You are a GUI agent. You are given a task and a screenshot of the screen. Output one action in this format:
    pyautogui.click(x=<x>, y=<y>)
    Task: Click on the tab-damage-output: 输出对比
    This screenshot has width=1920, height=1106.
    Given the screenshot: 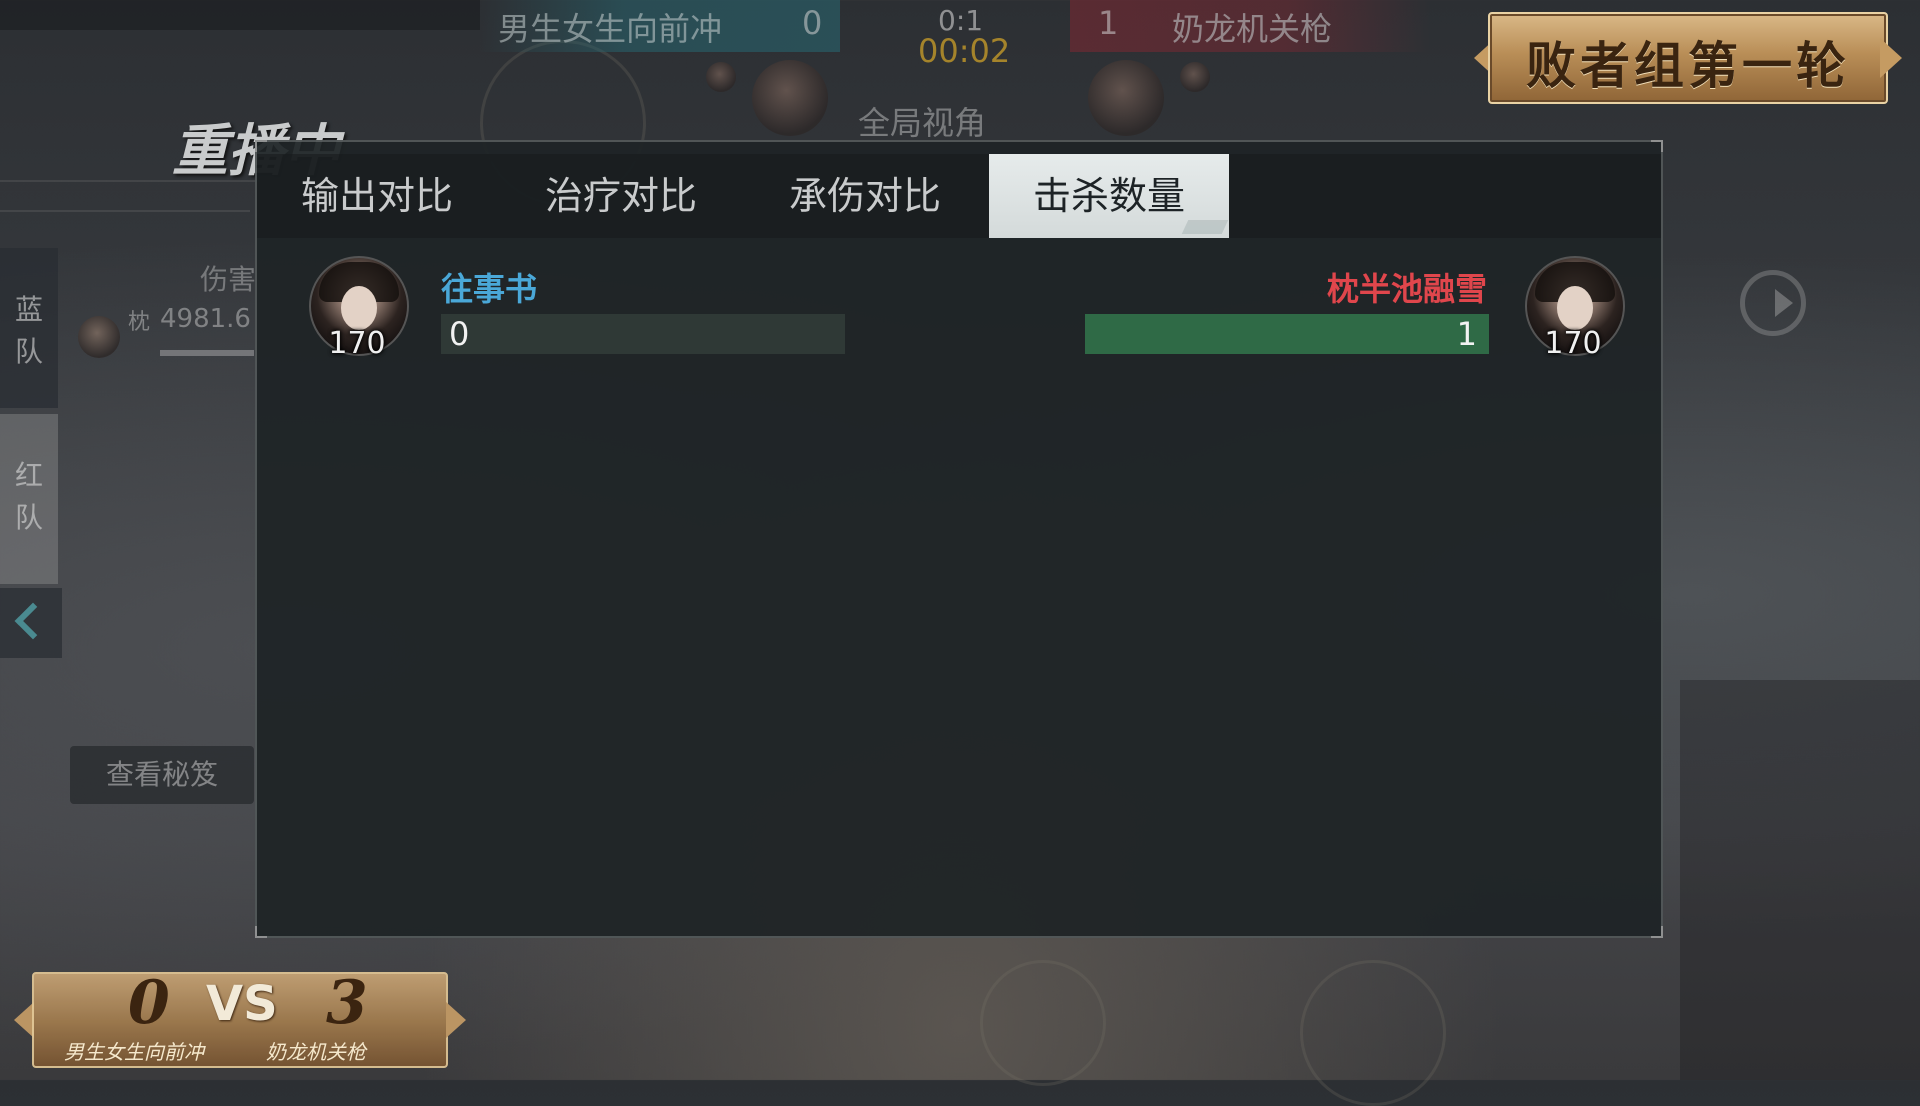 What is the action you would take?
    pyautogui.click(x=377, y=196)
    